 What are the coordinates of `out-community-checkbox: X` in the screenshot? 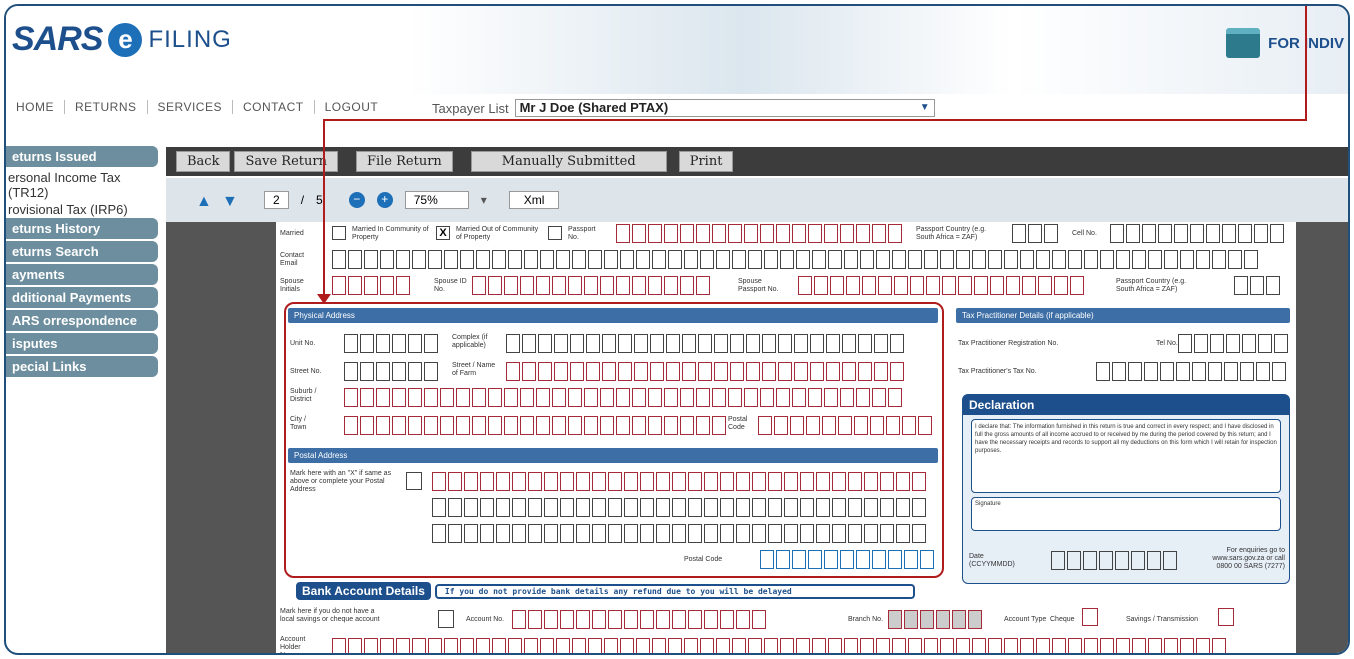 It's located at (443, 233).